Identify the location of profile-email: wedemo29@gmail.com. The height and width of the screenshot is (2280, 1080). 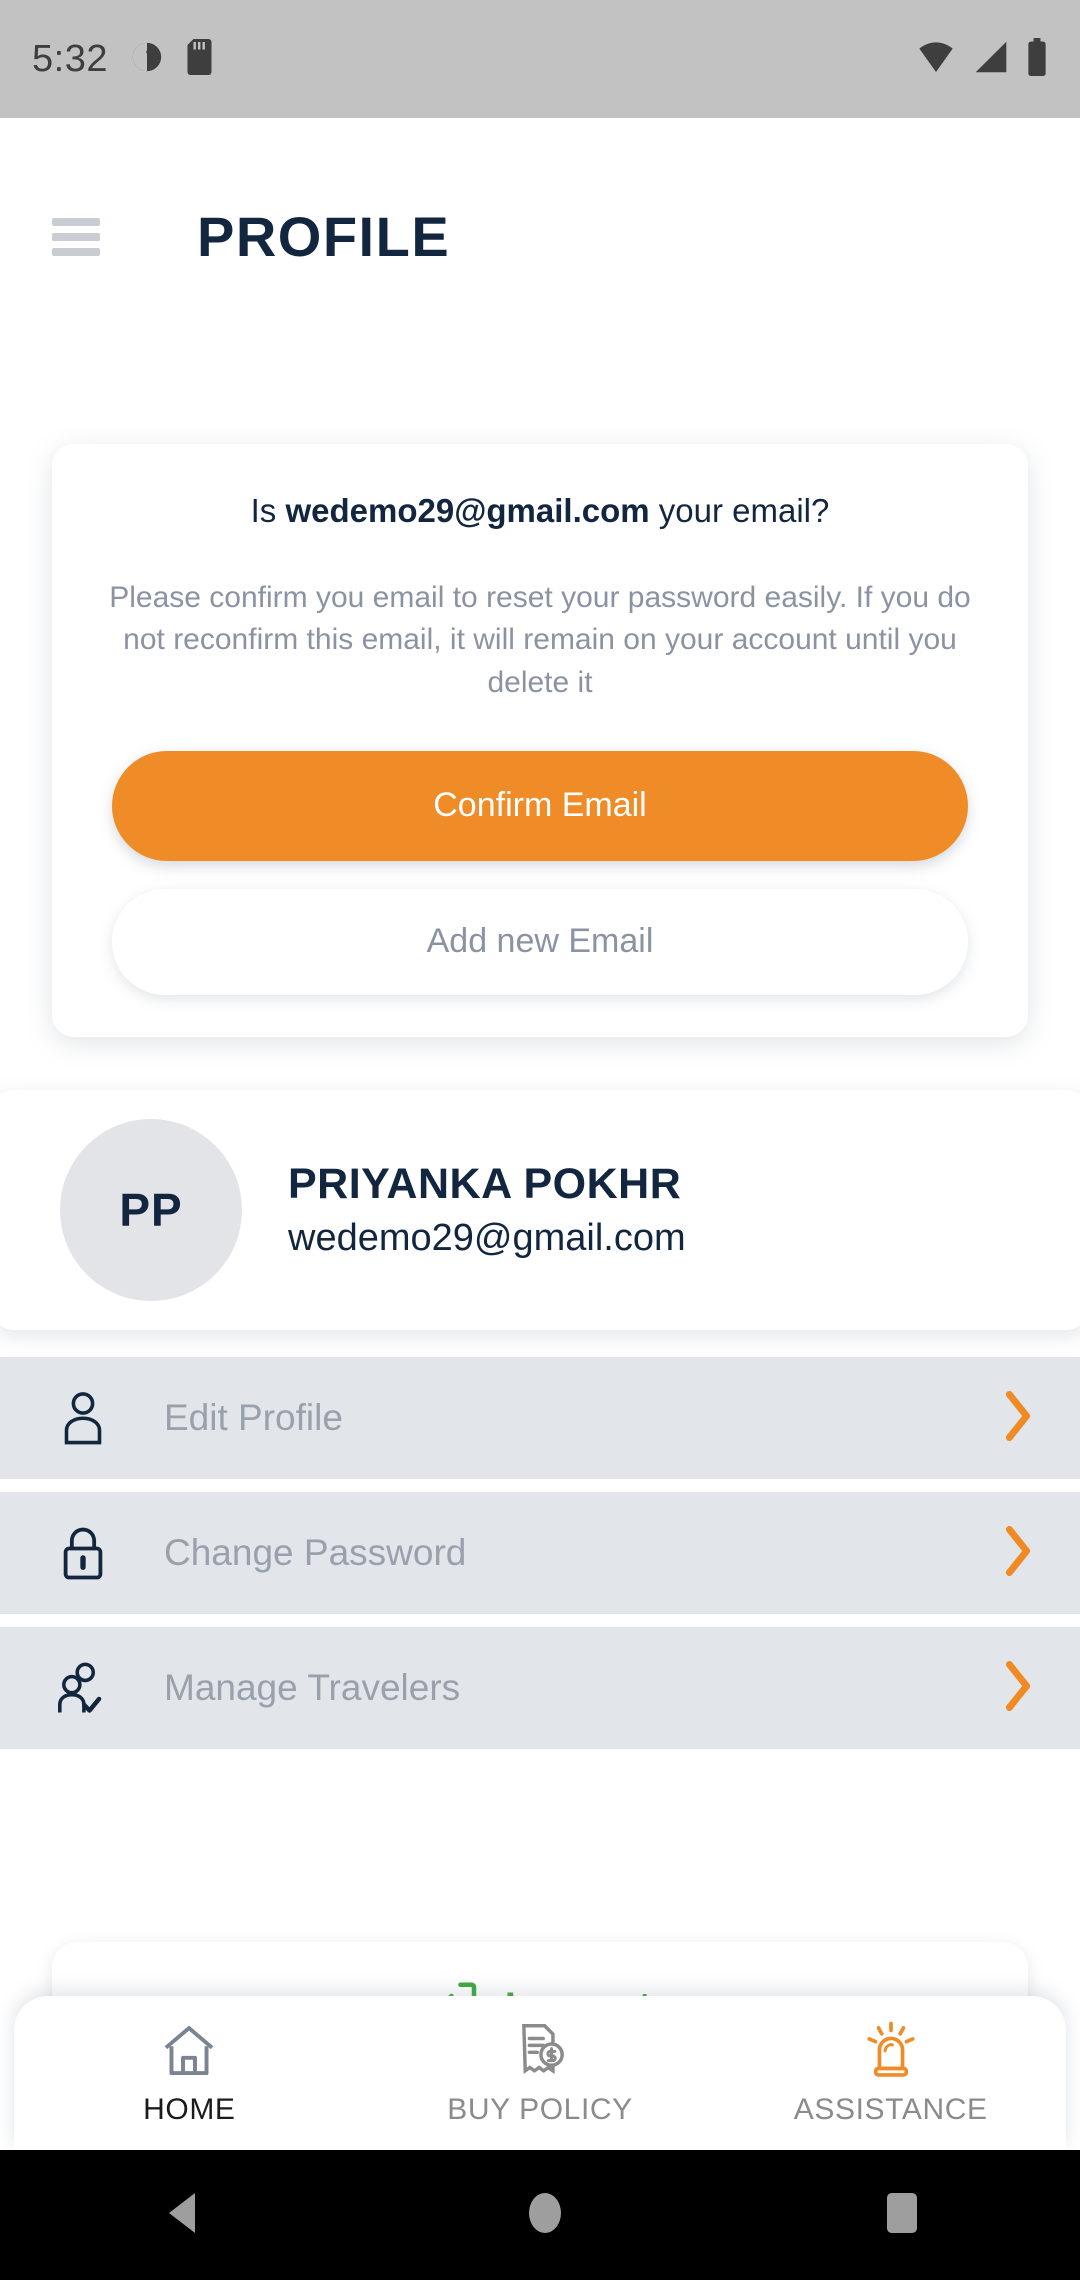
(487, 1238).